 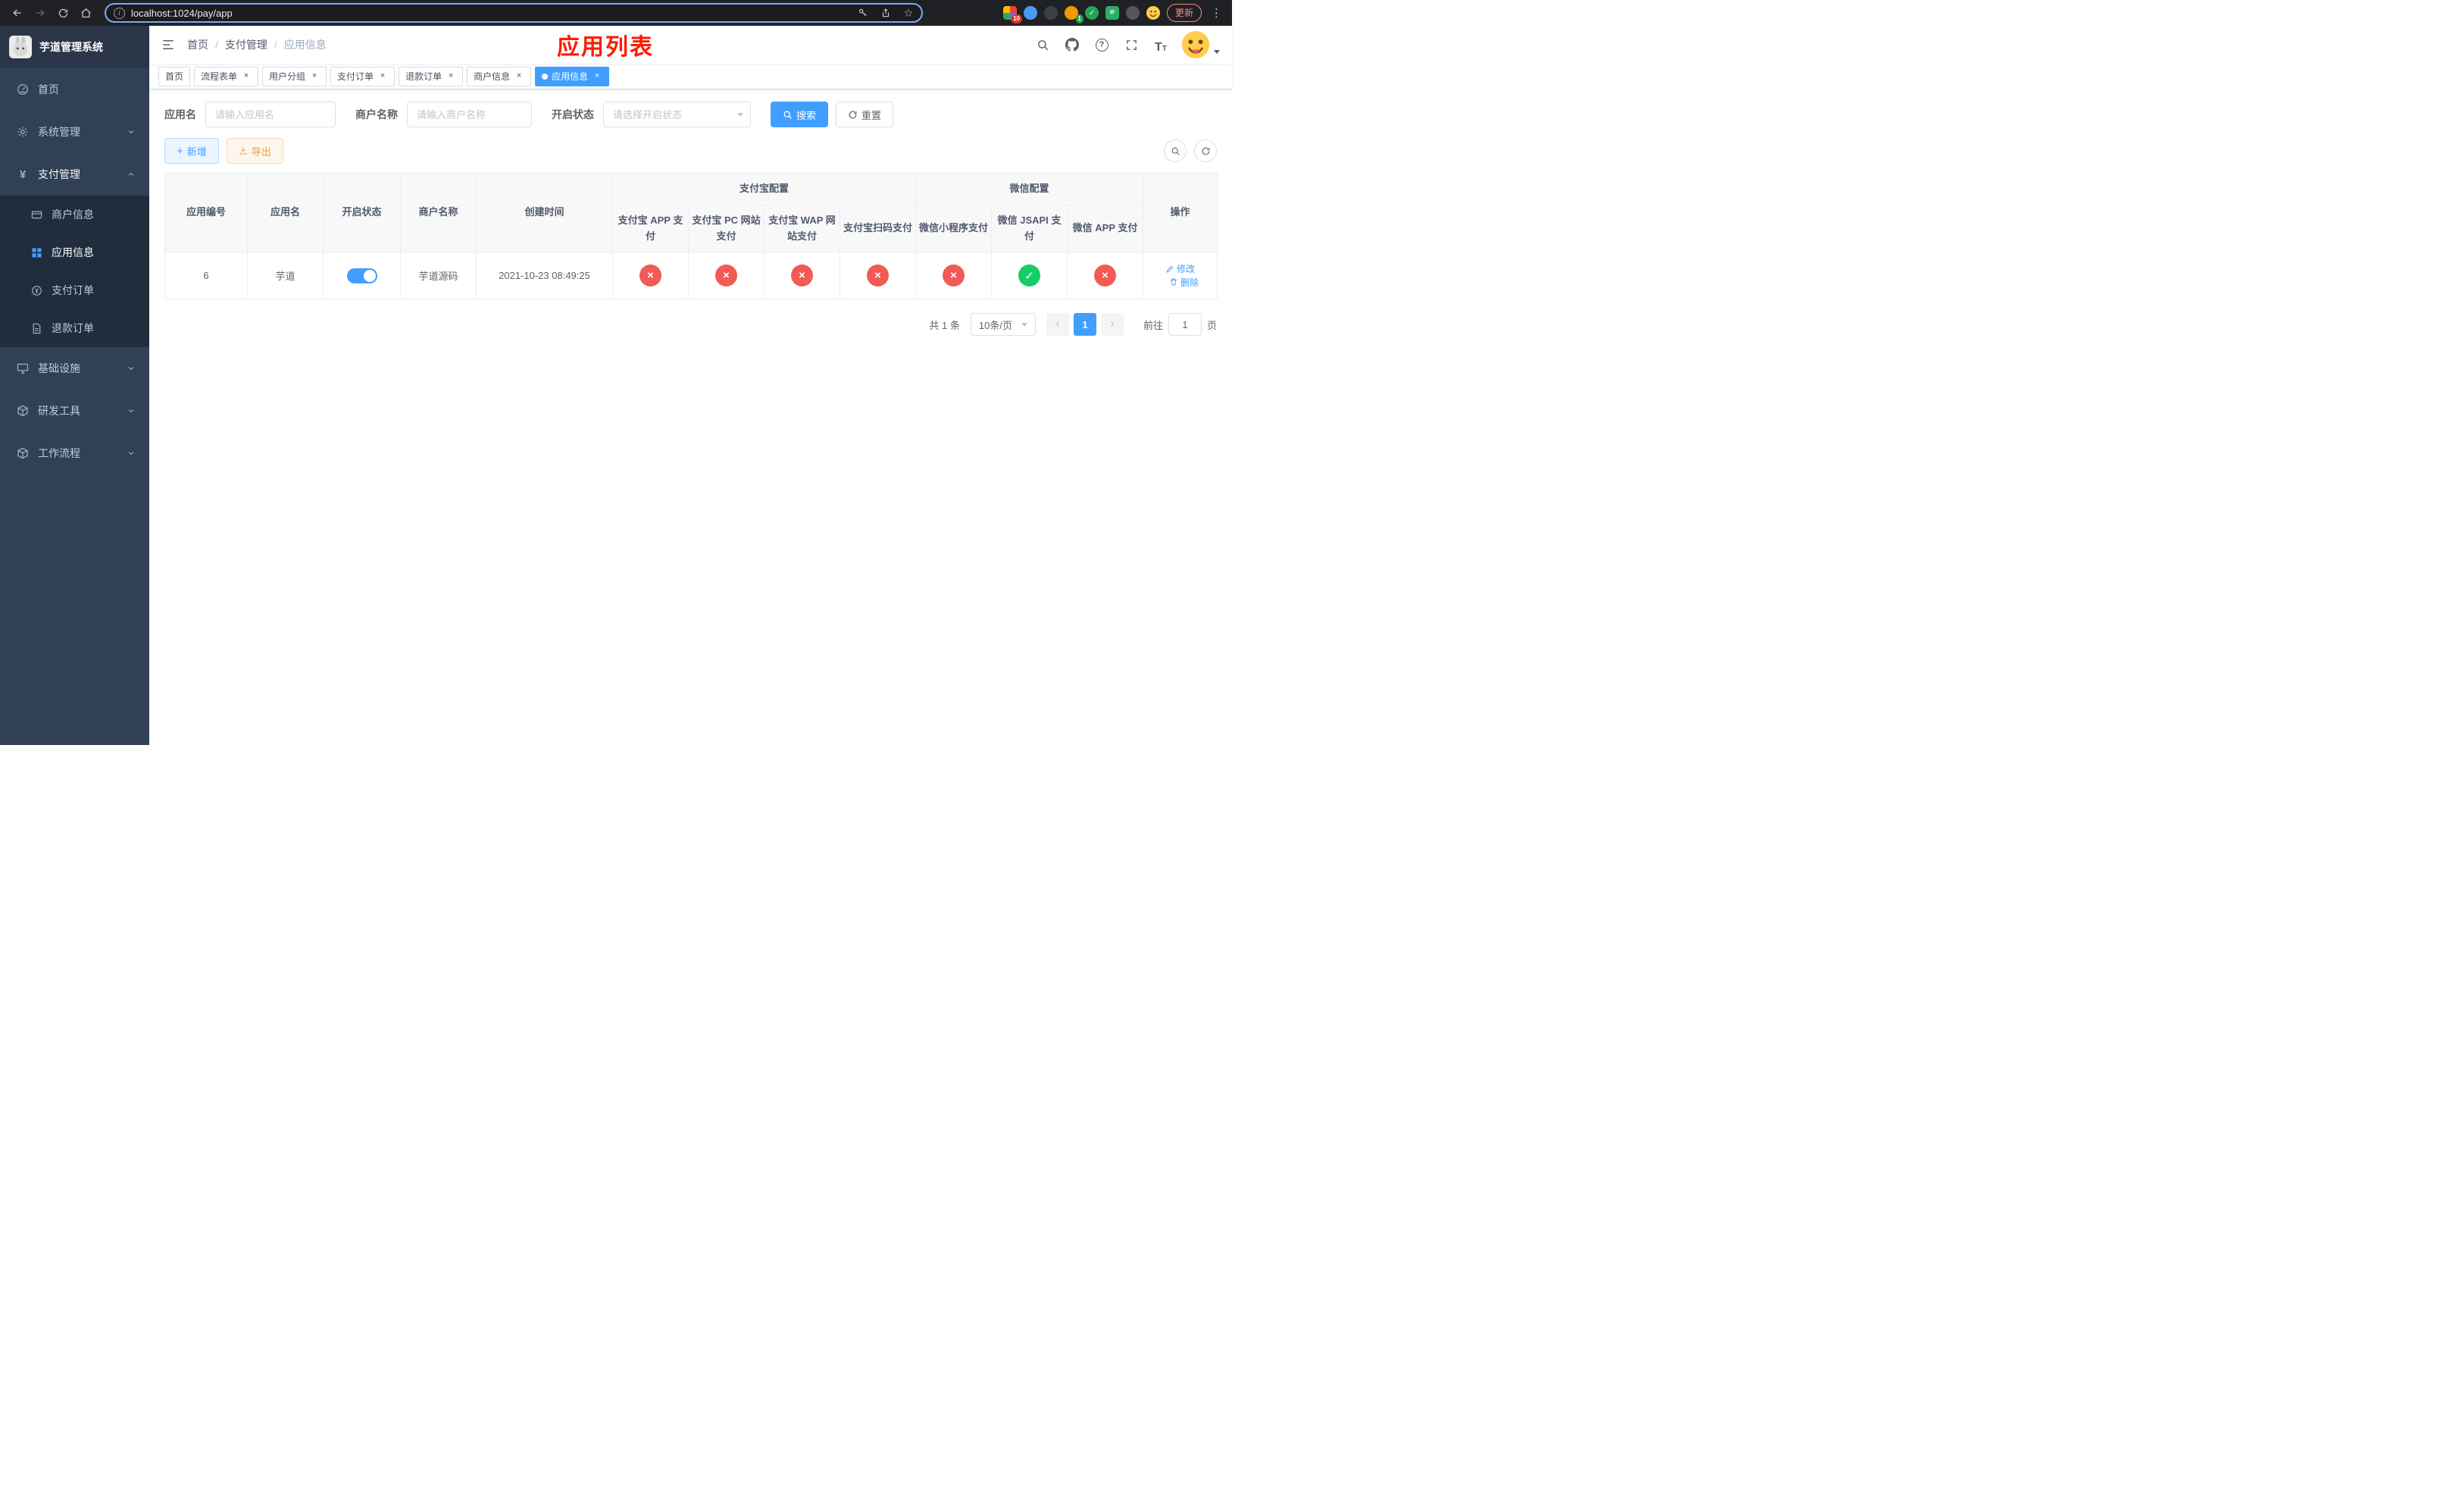 I want to click on toggle-search-button, so click(x=1175, y=150).